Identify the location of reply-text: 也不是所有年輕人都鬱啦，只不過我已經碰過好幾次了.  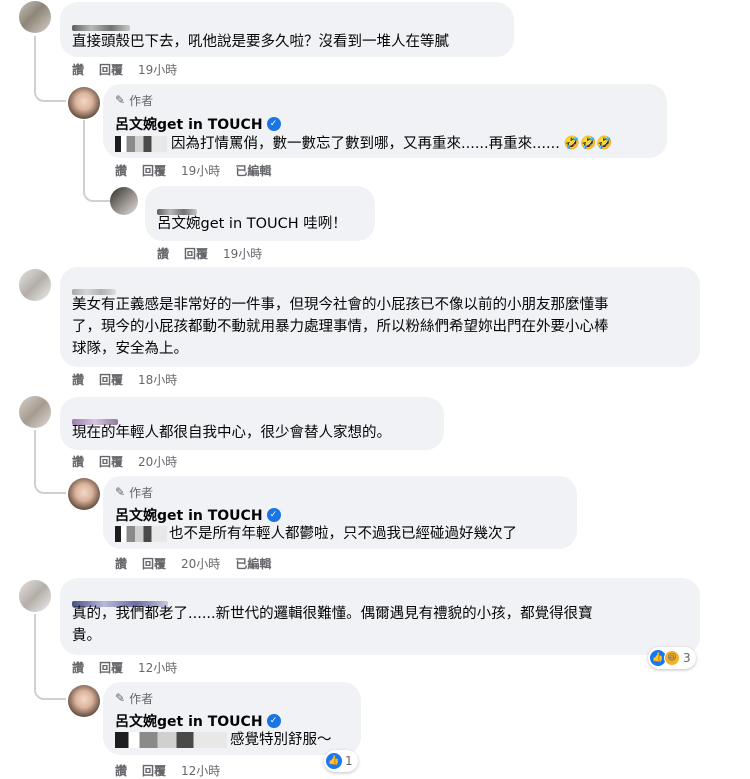
(343, 534).